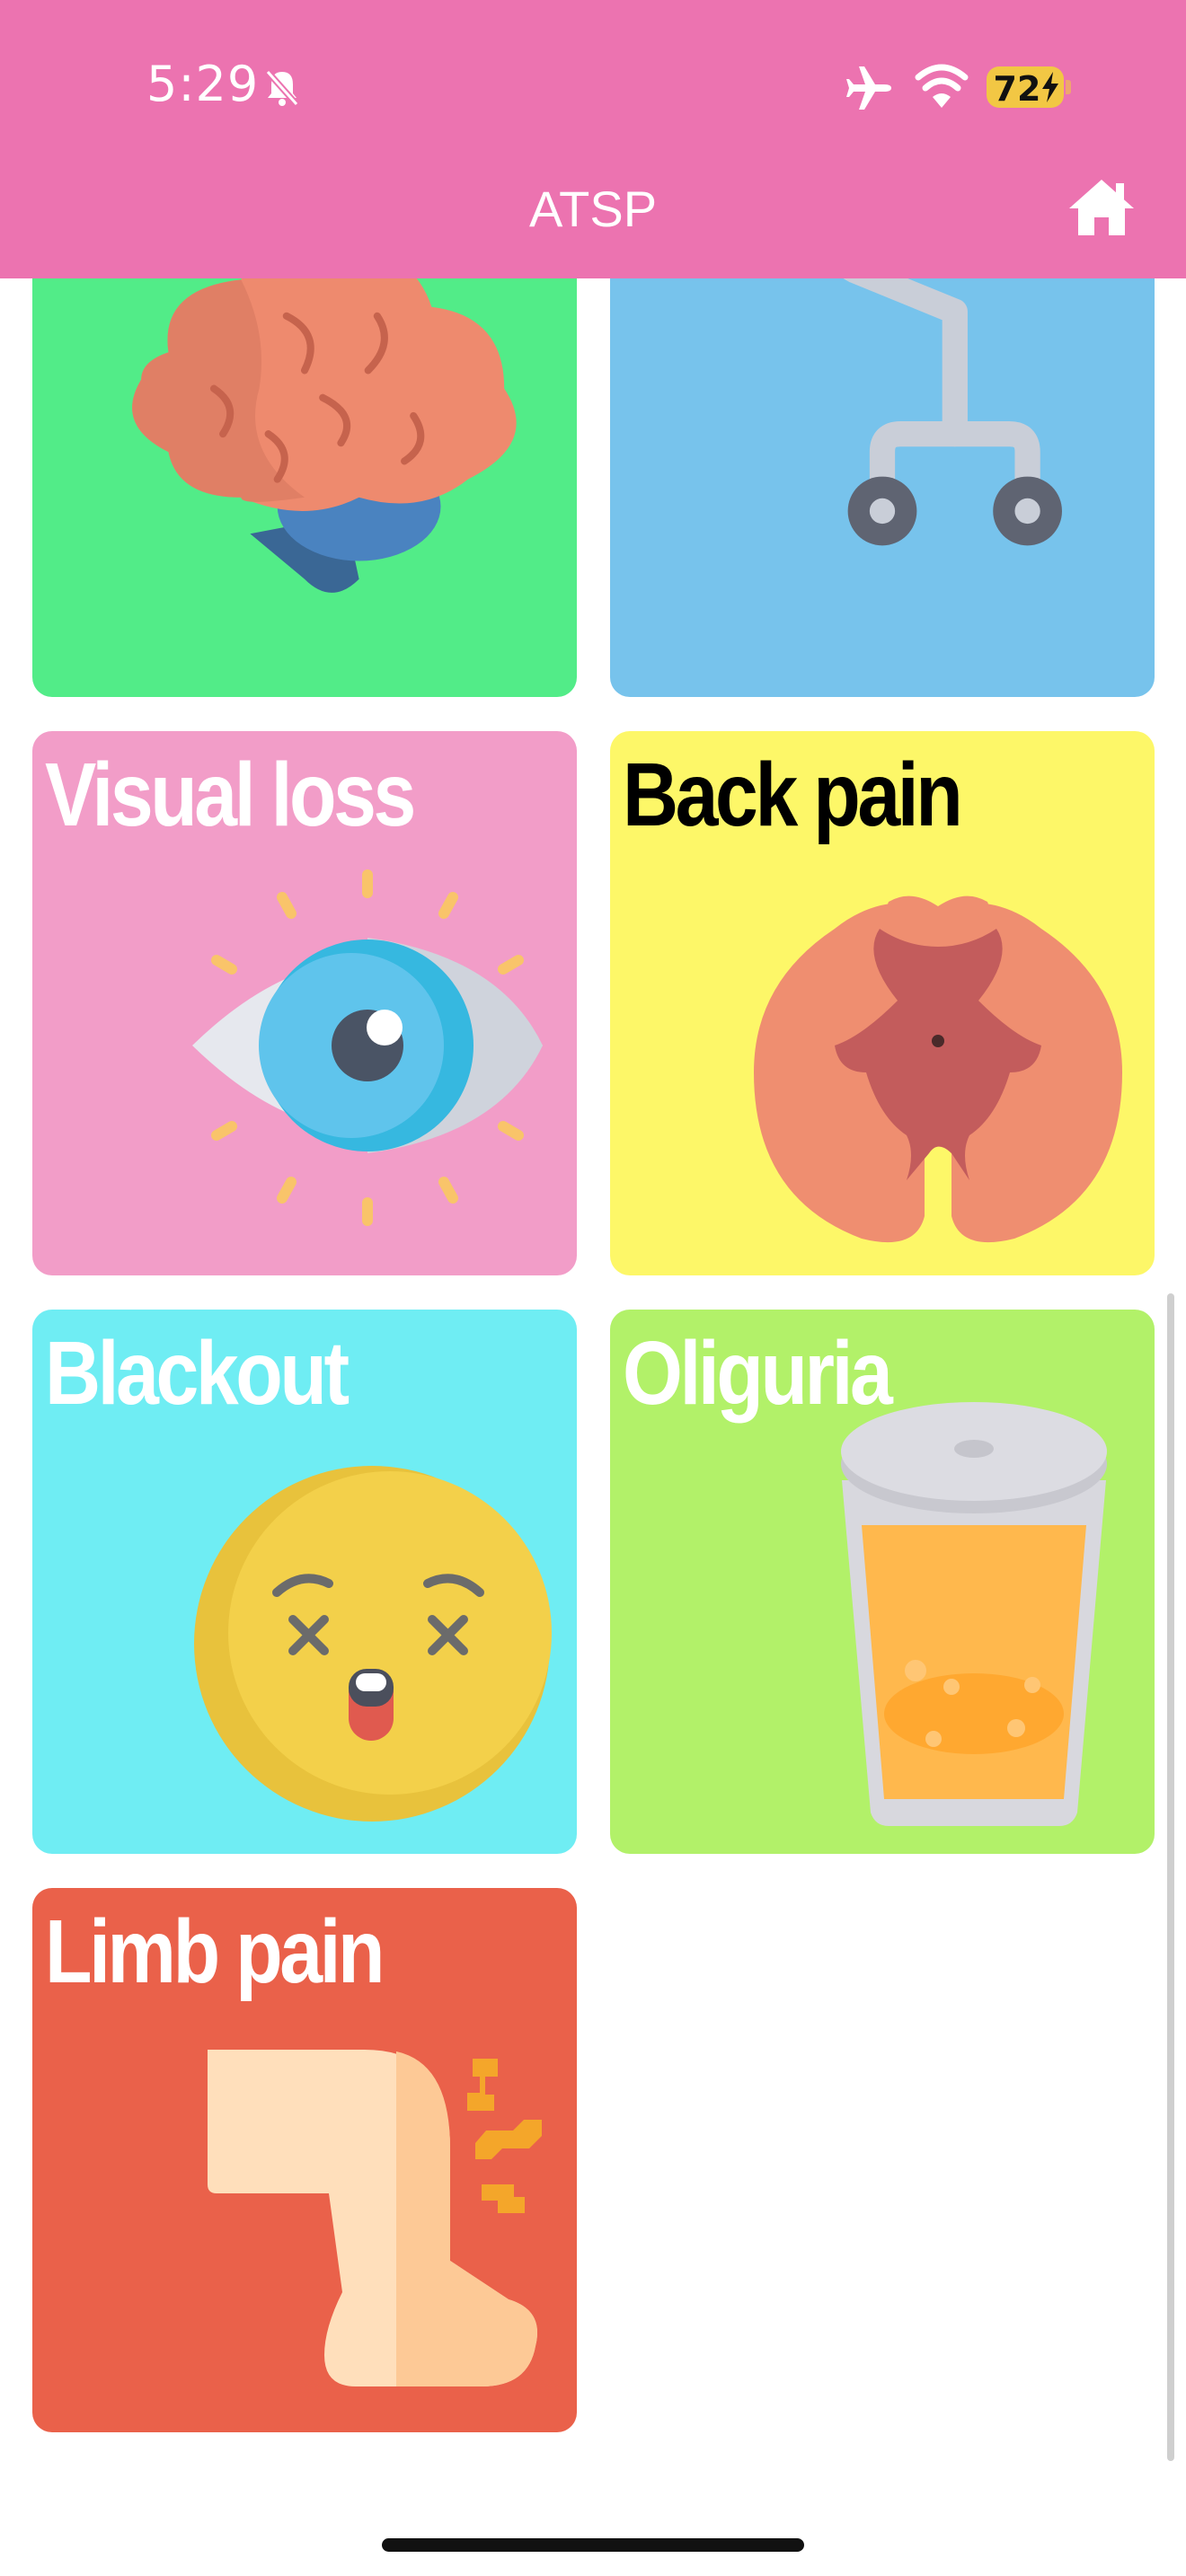  Describe the element at coordinates (1017, 89) in the screenshot. I see `battery-level: 72` at that location.